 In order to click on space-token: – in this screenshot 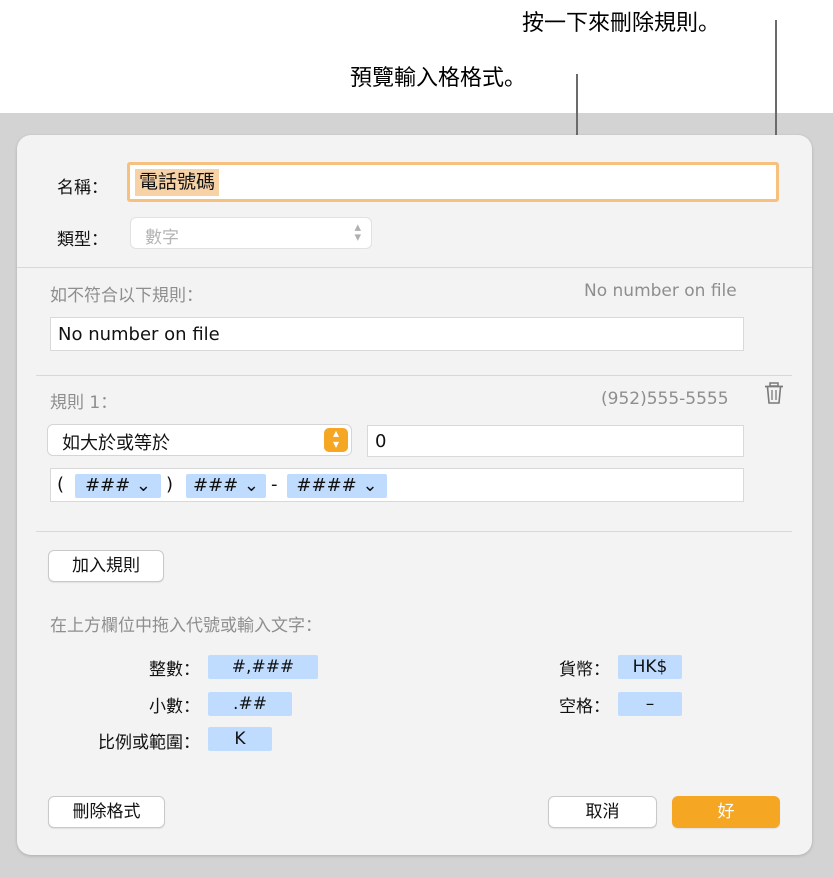, I will do `click(650, 704)`.